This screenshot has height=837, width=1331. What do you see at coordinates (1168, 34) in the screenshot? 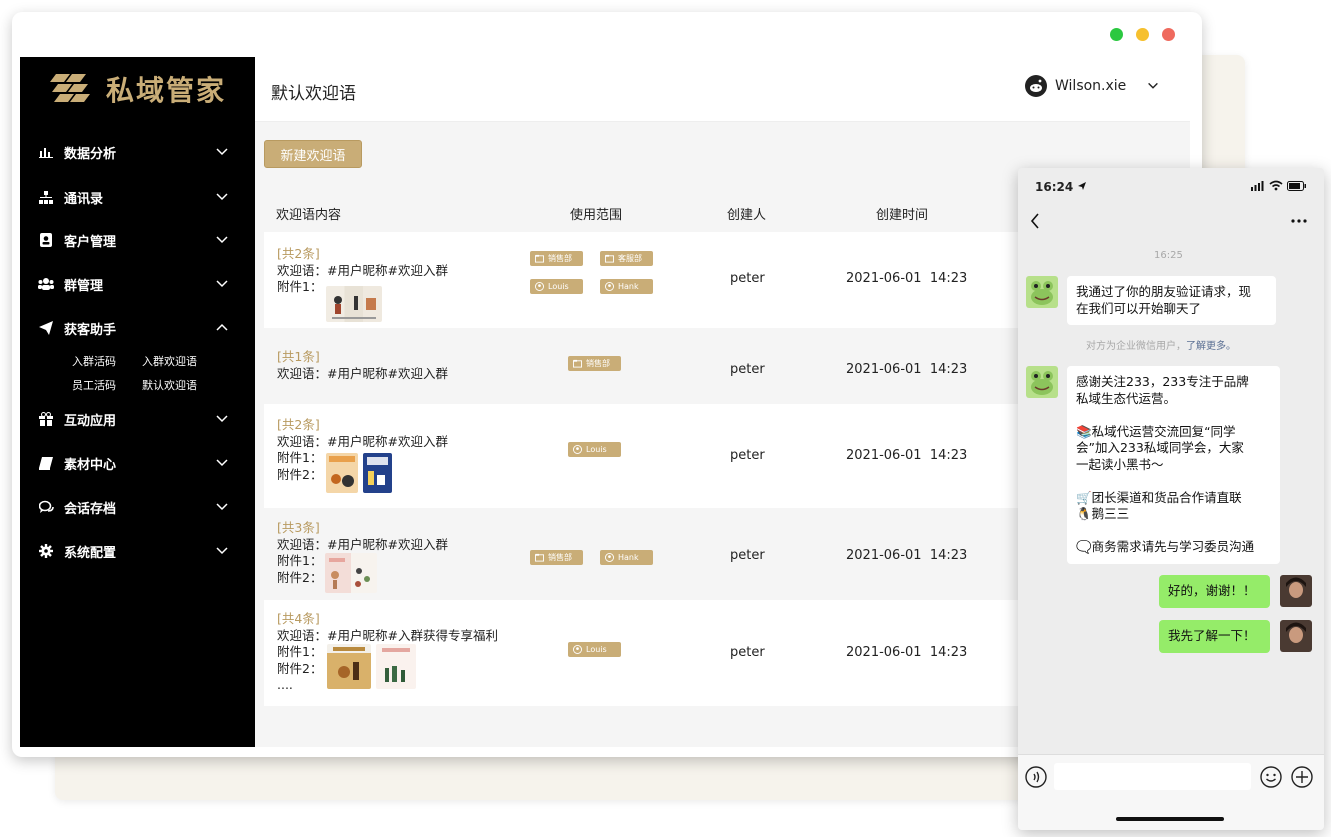
I see `window-close-dot` at bounding box center [1168, 34].